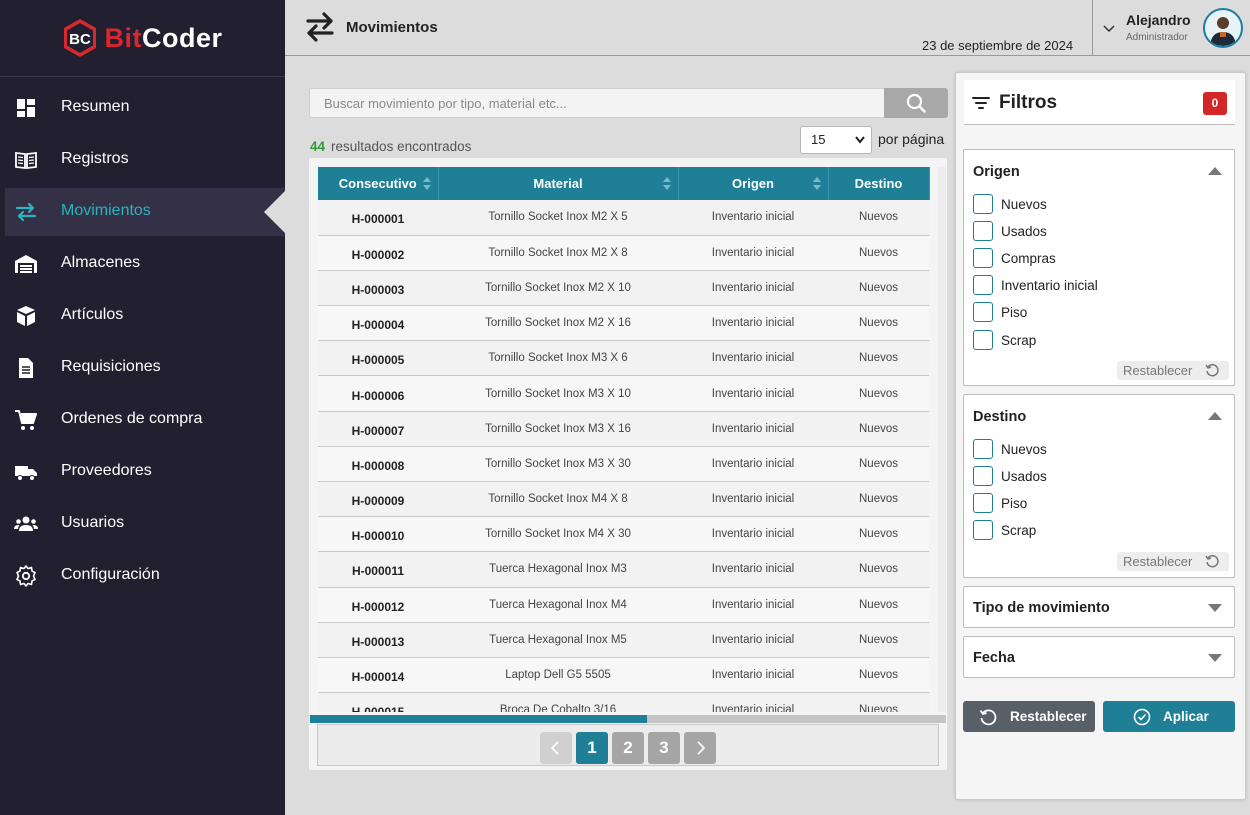 The width and height of the screenshot is (1250, 815). I want to click on cell-consecutivo: H-000009, so click(378, 499).